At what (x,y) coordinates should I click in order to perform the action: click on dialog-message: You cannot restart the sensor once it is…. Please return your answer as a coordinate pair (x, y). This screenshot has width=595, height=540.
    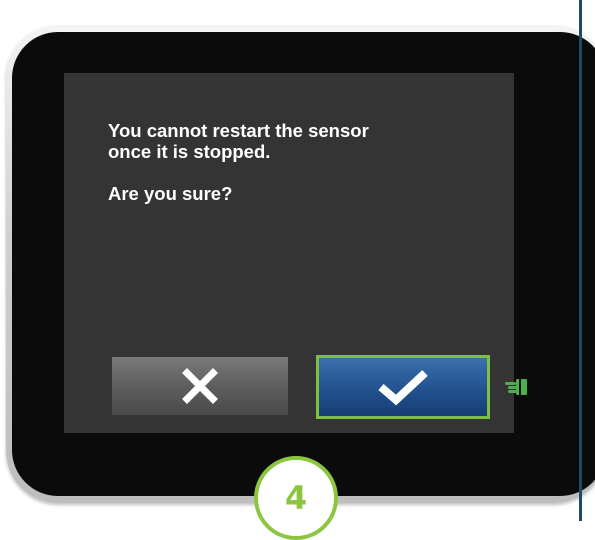
    Looking at the image, I should click on (298, 162).